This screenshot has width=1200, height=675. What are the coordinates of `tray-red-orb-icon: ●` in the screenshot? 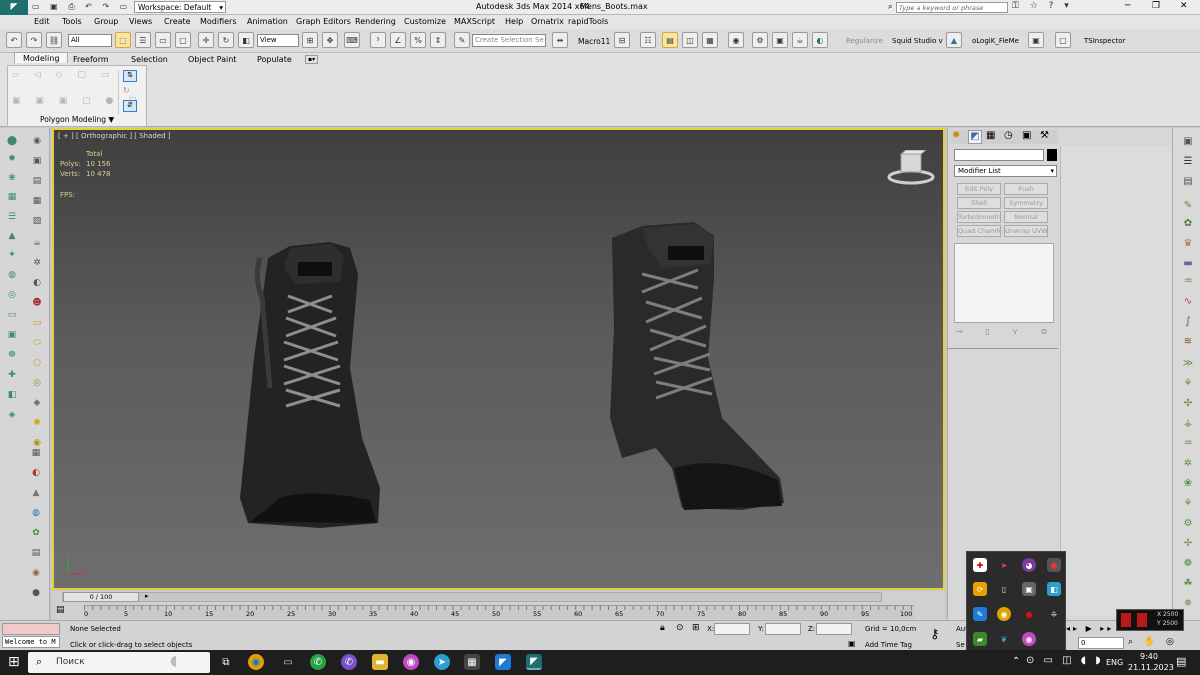 It's located at (1054, 565).